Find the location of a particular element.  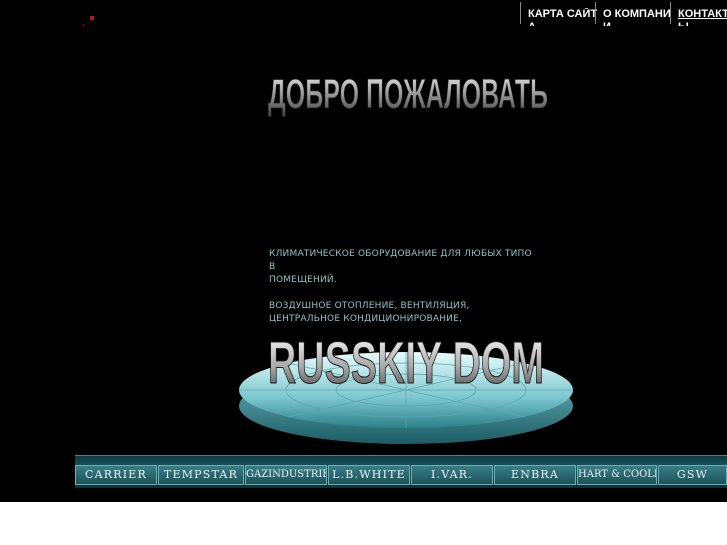

red-dot-icon is located at coordinates (92, 18).